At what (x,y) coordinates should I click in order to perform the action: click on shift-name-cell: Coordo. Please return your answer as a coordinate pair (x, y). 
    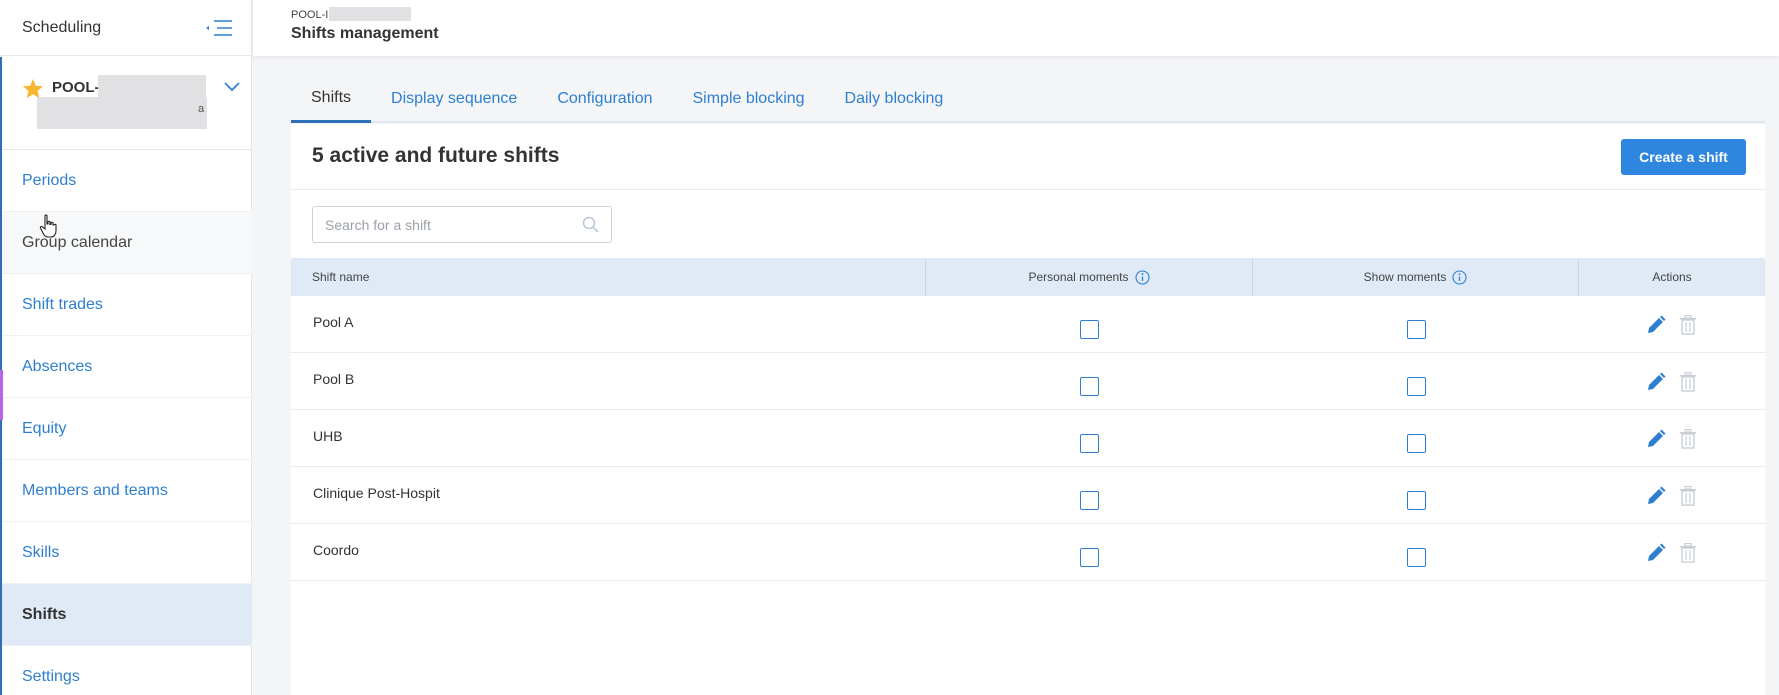
    Looking at the image, I should click on (336, 550).